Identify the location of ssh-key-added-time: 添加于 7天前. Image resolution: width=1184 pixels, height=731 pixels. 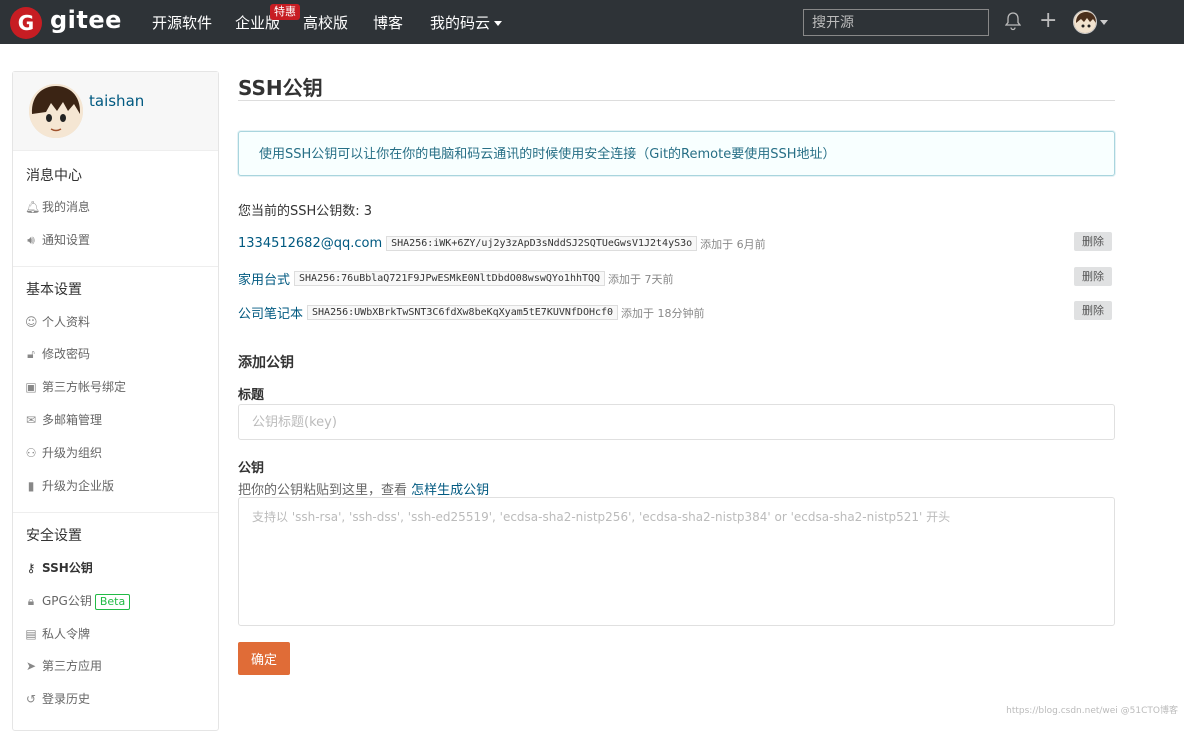
(641, 279).